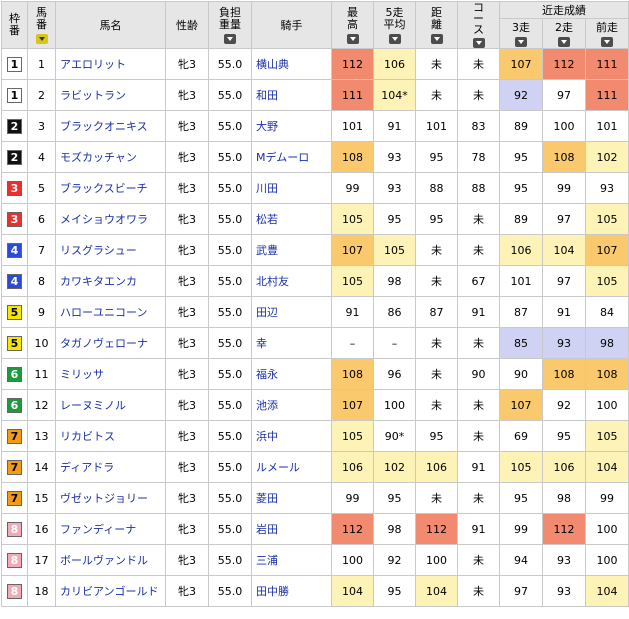 This screenshot has height=619, width=629. Describe the element at coordinates (14, 374) in the screenshot. I see `cell-waku: 6` at that location.